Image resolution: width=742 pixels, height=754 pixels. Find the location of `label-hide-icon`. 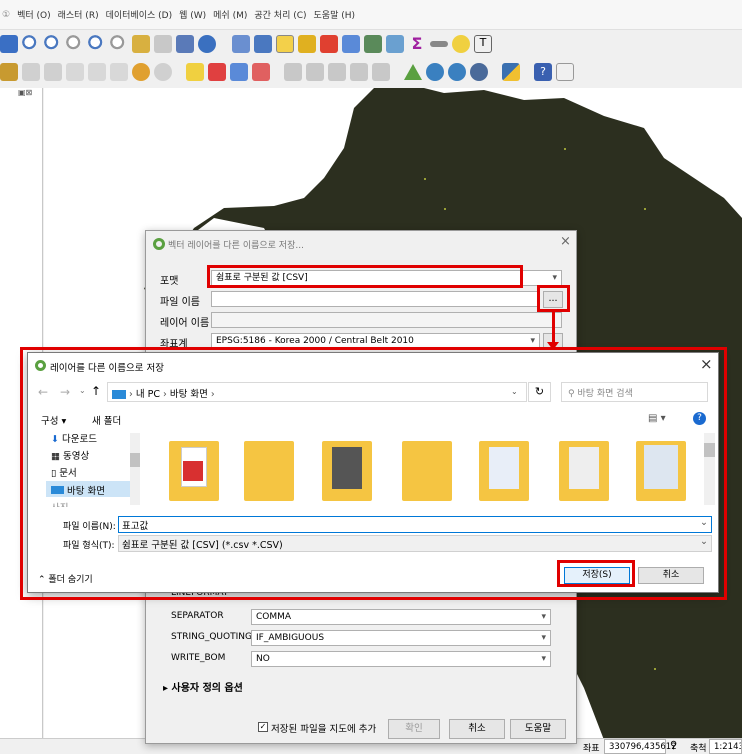

label-hide-icon is located at coordinates (261, 72).